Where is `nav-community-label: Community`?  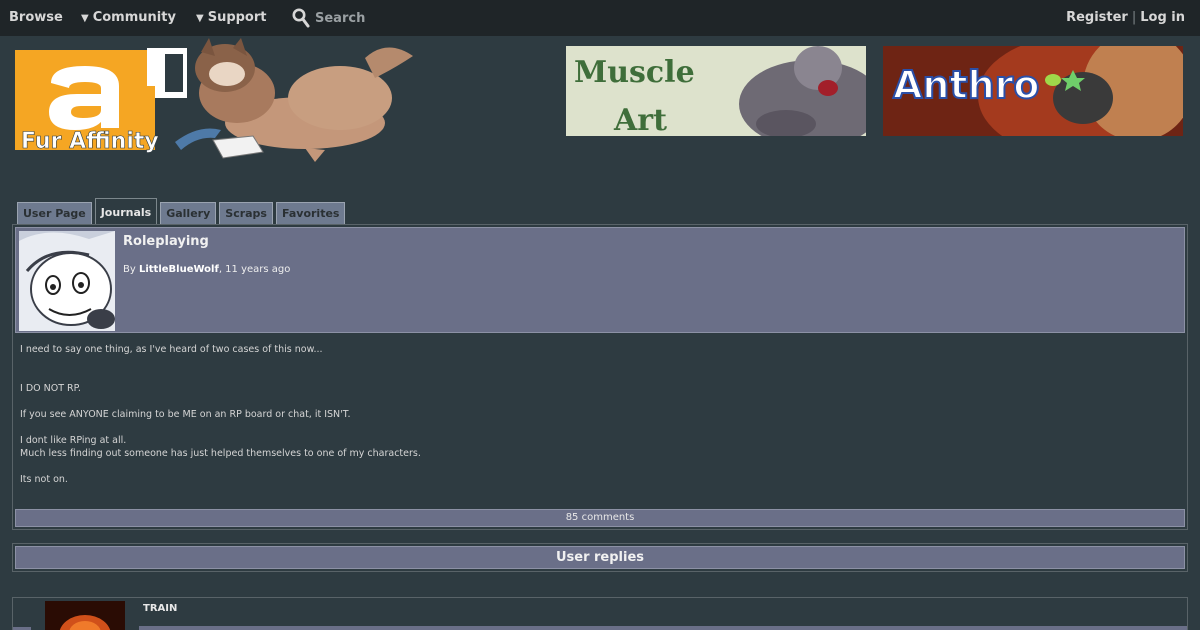
nav-community-label: Community is located at coordinates (134, 17).